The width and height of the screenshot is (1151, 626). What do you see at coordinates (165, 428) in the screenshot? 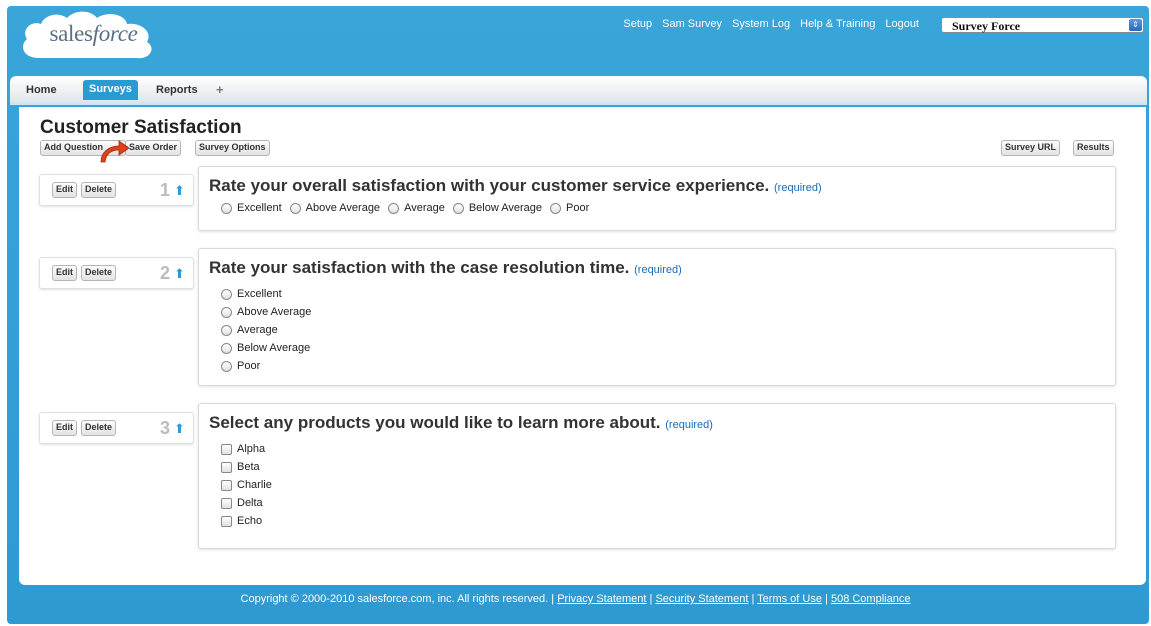
I see `question-3-number: 3` at bounding box center [165, 428].